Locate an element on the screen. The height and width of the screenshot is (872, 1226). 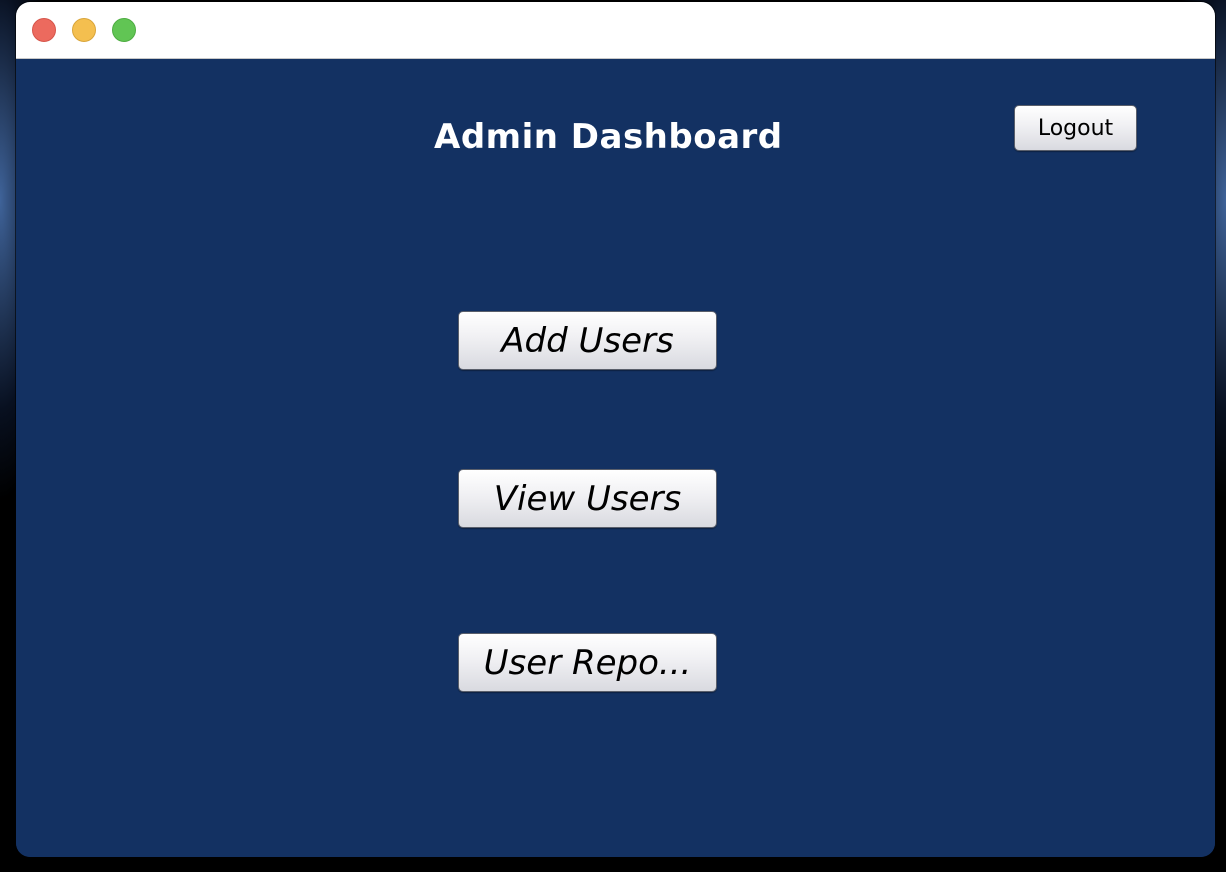
close-window-button is located at coordinates (44, 30).